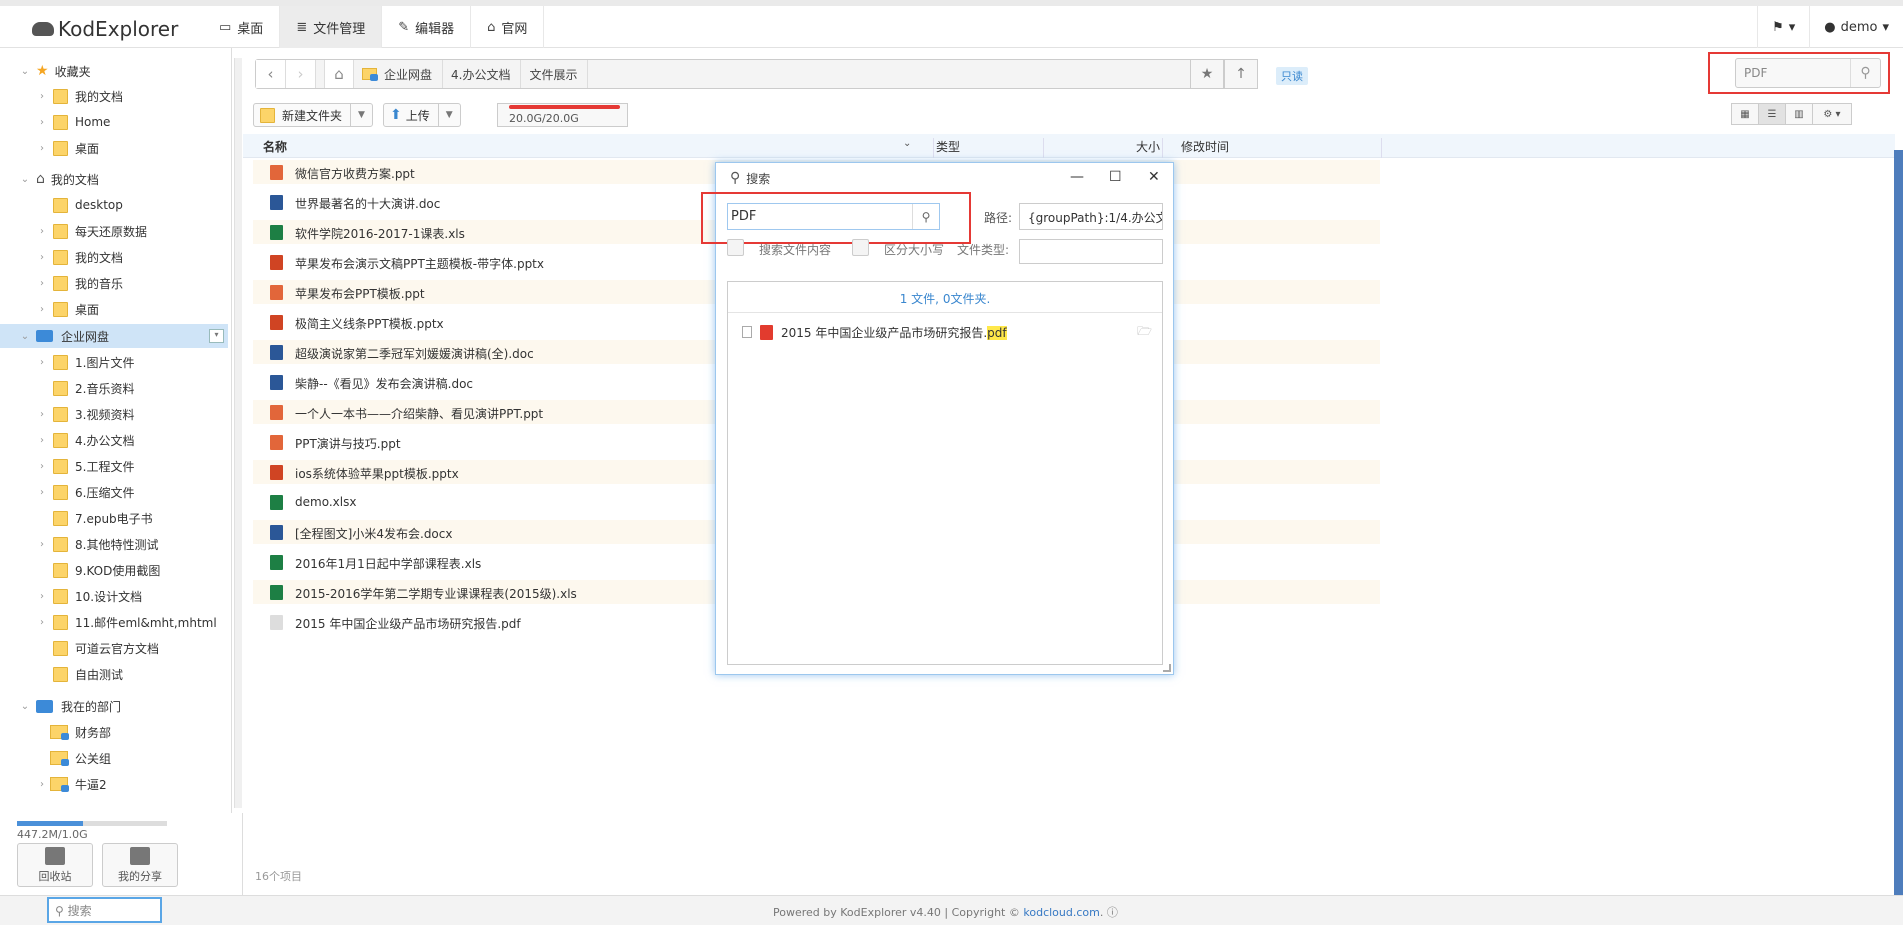  Describe the element at coordinates (80, 732) in the screenshot. I see `tree-item: 财务部` at that location.